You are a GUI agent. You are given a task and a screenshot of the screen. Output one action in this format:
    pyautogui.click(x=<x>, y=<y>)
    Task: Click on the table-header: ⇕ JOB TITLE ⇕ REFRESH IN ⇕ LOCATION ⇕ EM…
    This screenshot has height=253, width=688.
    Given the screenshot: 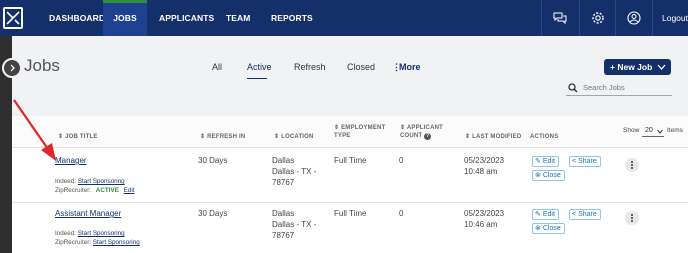 What is the action you would take?
    pyautogui.click(x=350, y=132)
    